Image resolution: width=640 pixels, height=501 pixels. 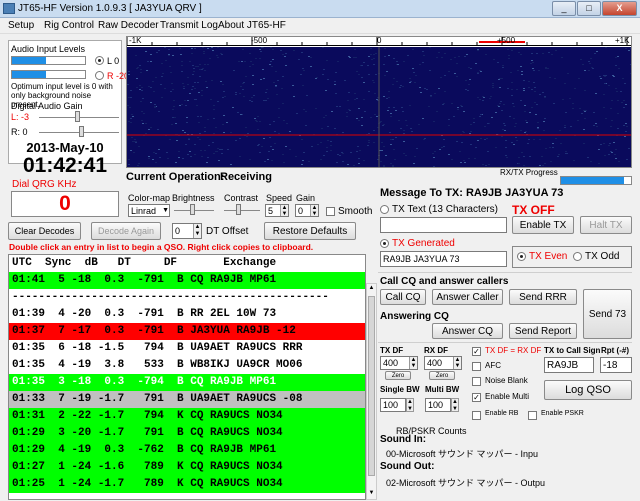 What do you see at coordinates (616, 365) in the screenshot?
I see `rpt-input: -18` at bounding box center [616, 365].